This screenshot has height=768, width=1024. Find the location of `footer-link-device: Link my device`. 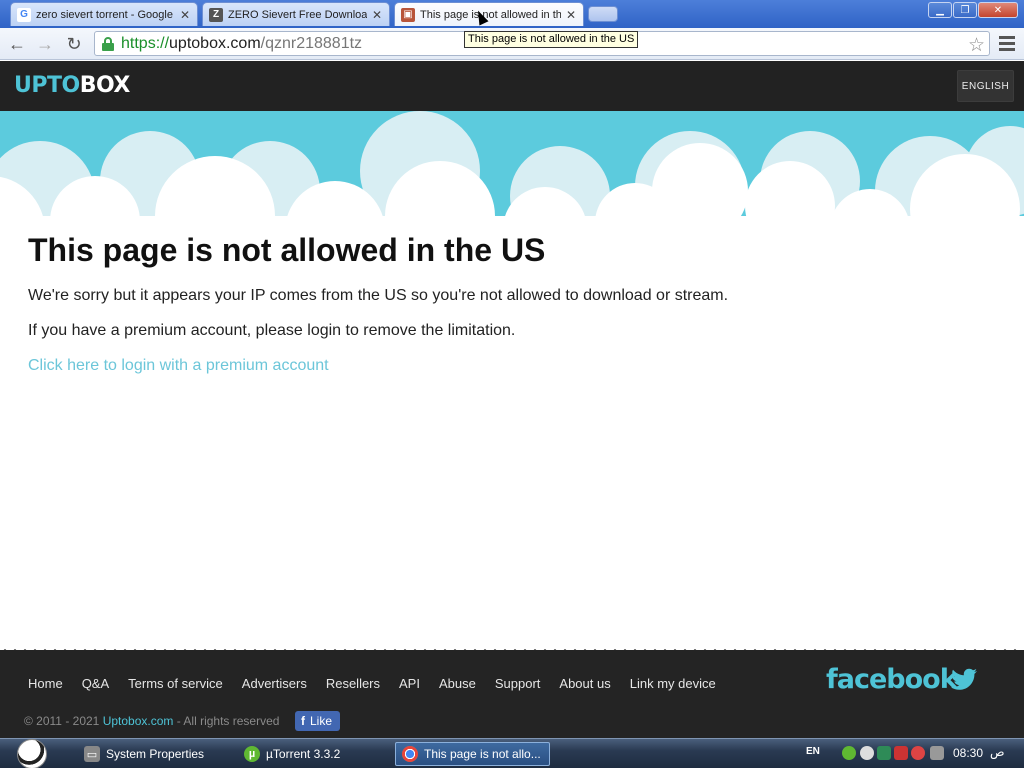

footer-link-device: Link my device is located at coordinates (673, 683).